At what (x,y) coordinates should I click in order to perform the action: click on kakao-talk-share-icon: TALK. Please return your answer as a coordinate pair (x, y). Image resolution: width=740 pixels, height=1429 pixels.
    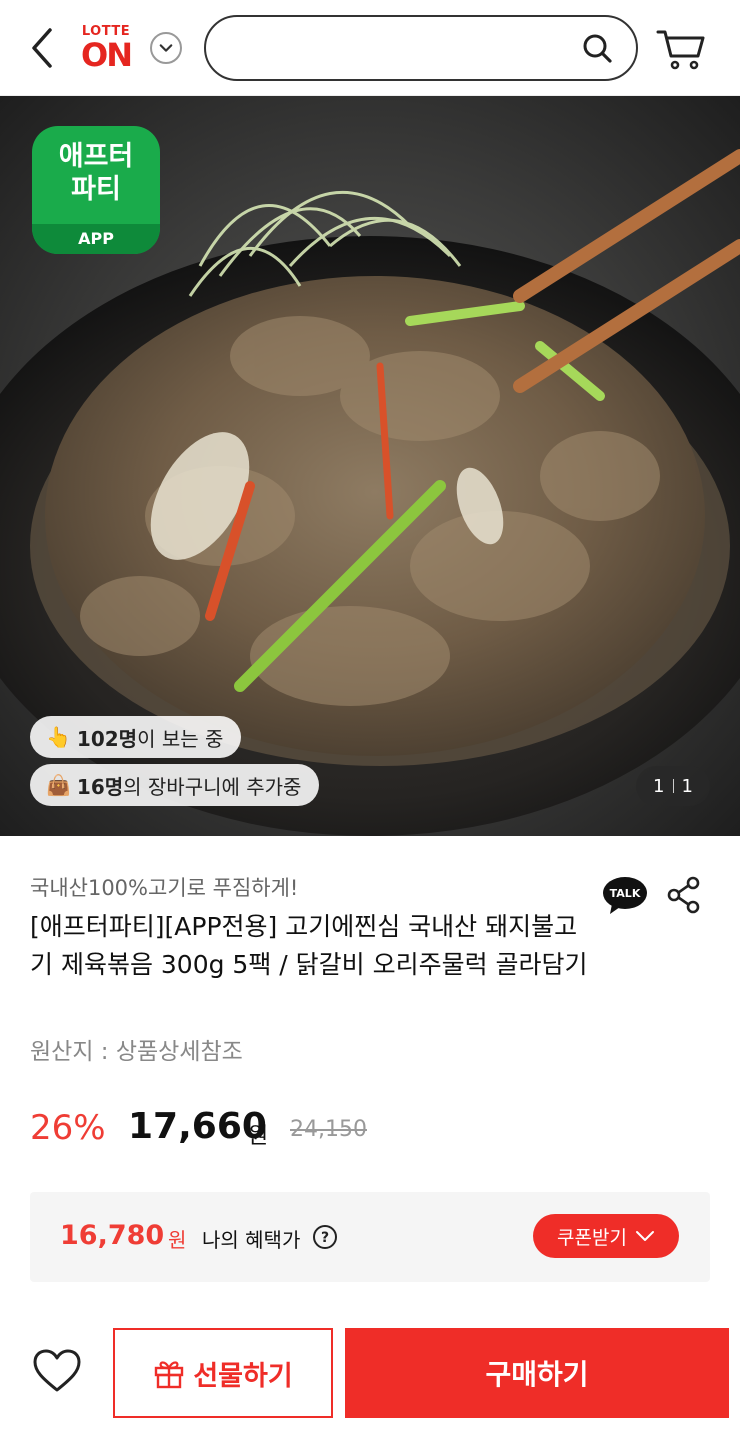
    Looking at the image, I should click on (625, 896).